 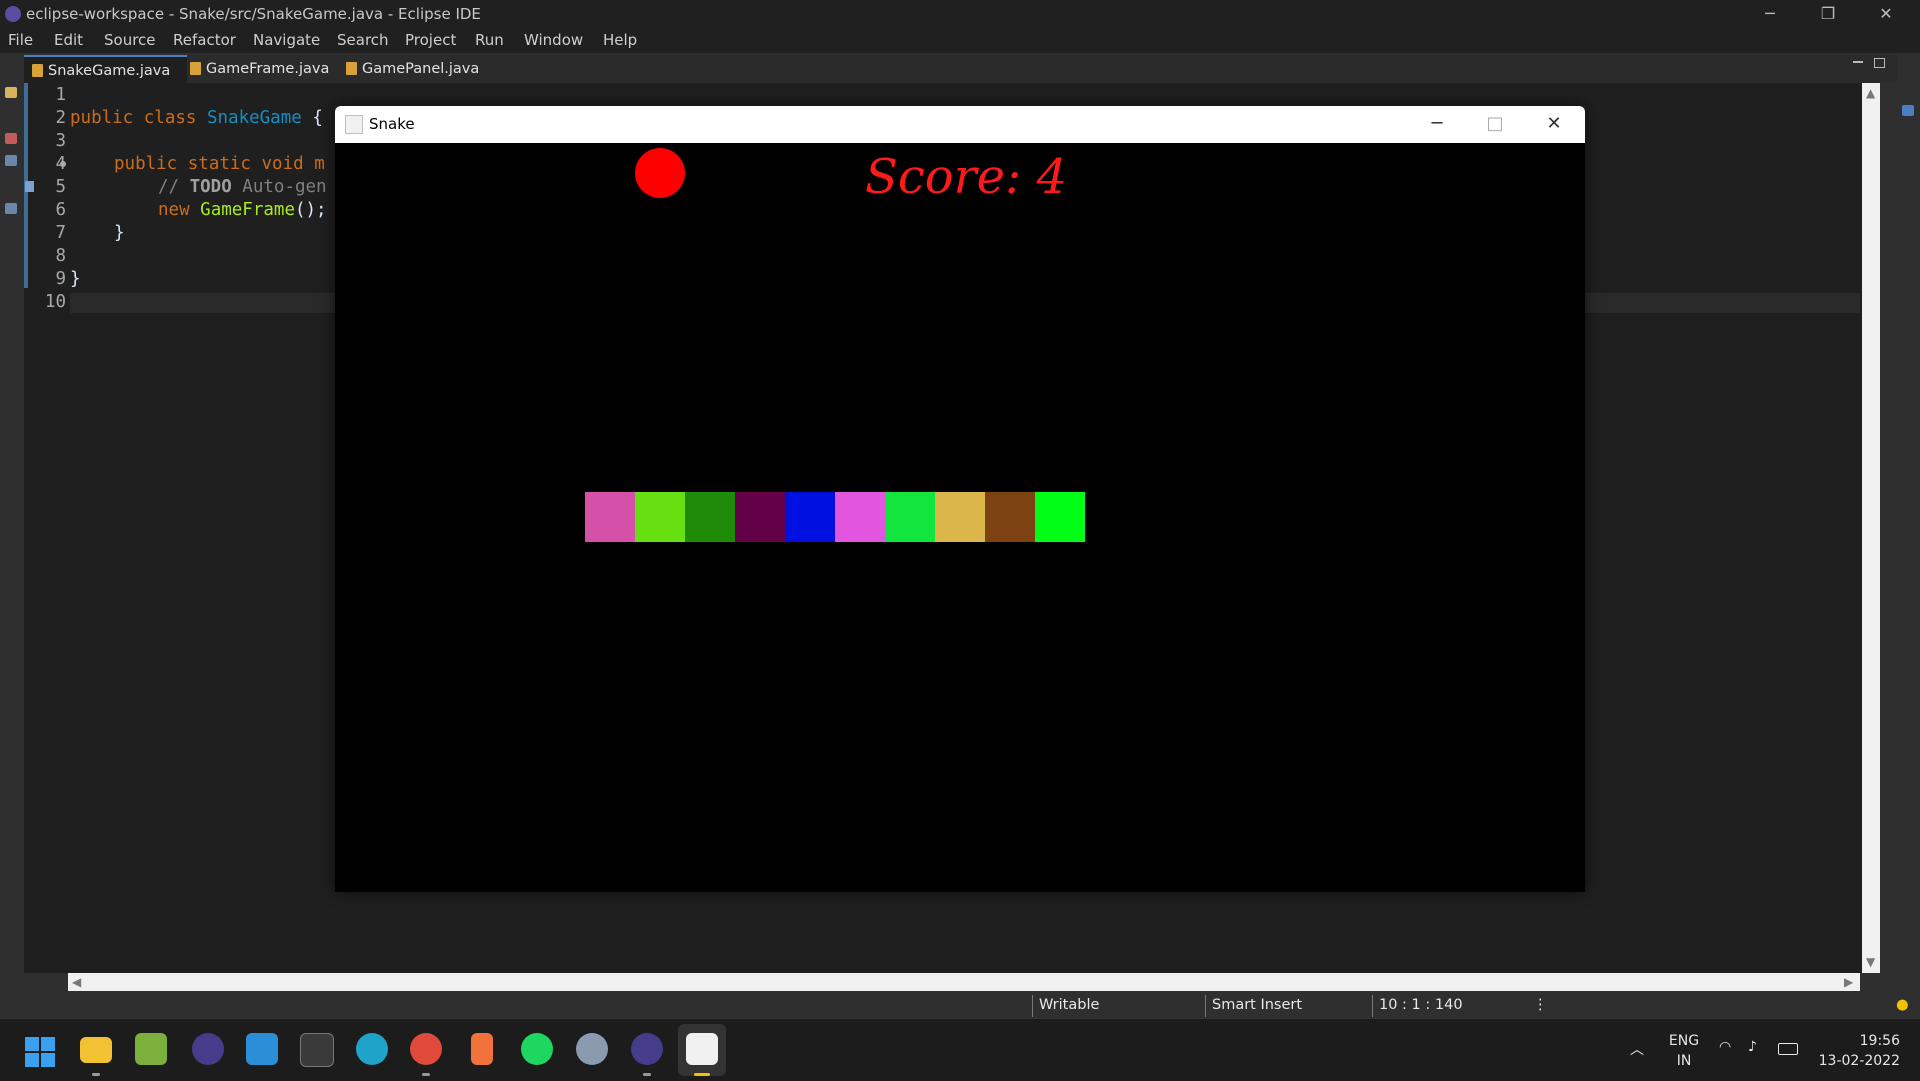 I want to click on vscode-icon, so click(x=262, y=1049).